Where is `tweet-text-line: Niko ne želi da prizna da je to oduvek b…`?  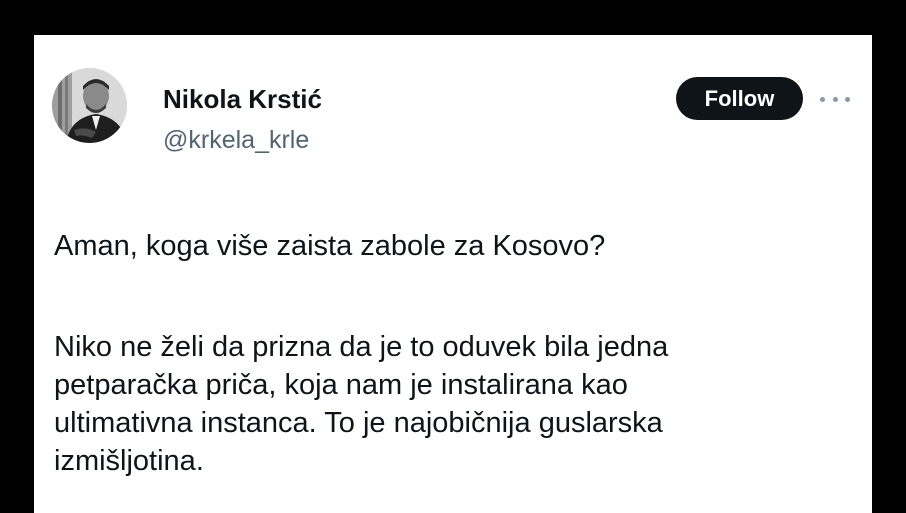
tweet-text-line: Niko ne želi da prizna da je to oduvek b… is located at coordinates (361, 347).